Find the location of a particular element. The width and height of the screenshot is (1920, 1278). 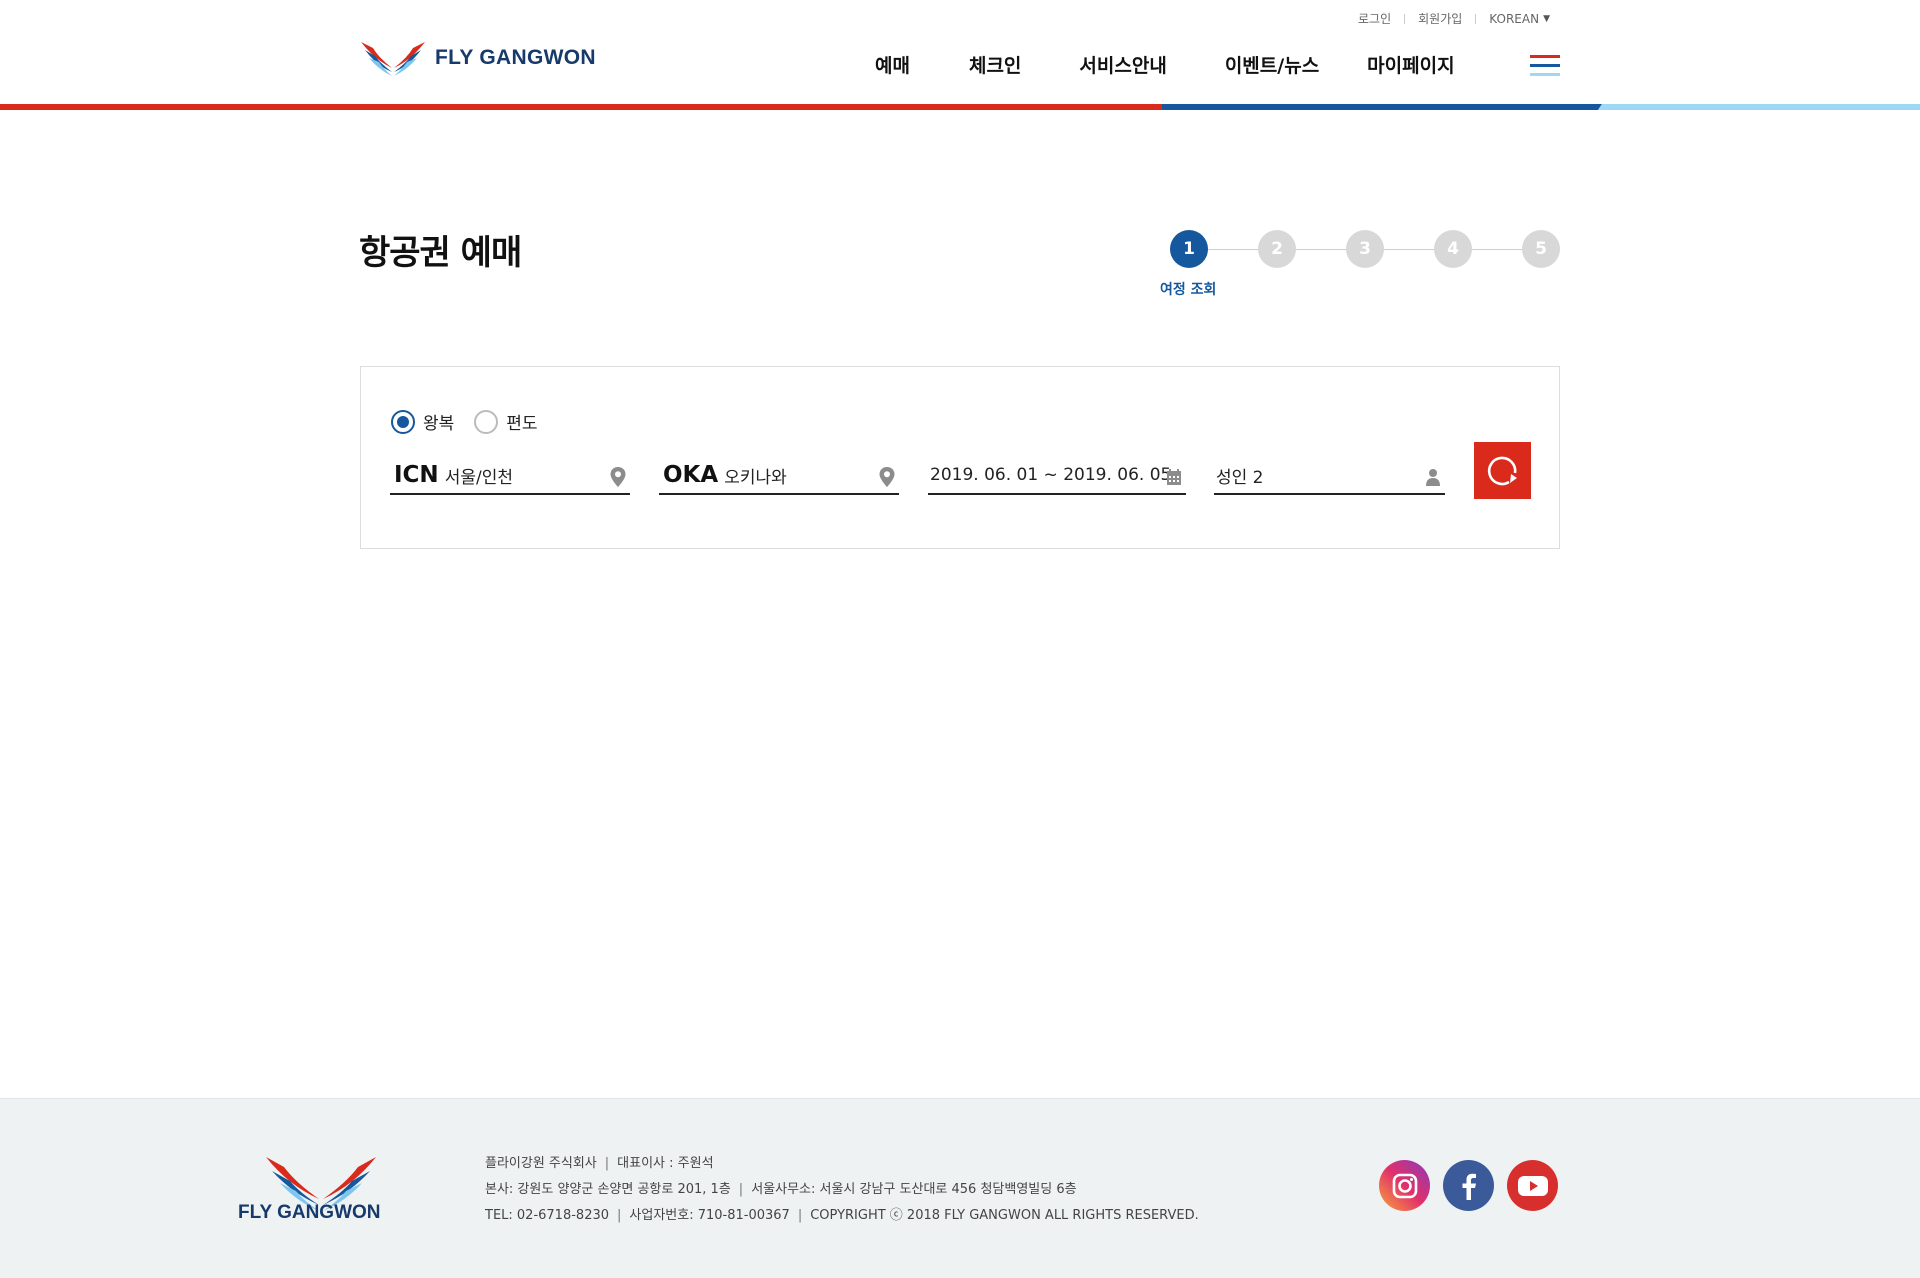

ceo-name: 대표이사 : 주원석 is located at coordinates (665, 1163).